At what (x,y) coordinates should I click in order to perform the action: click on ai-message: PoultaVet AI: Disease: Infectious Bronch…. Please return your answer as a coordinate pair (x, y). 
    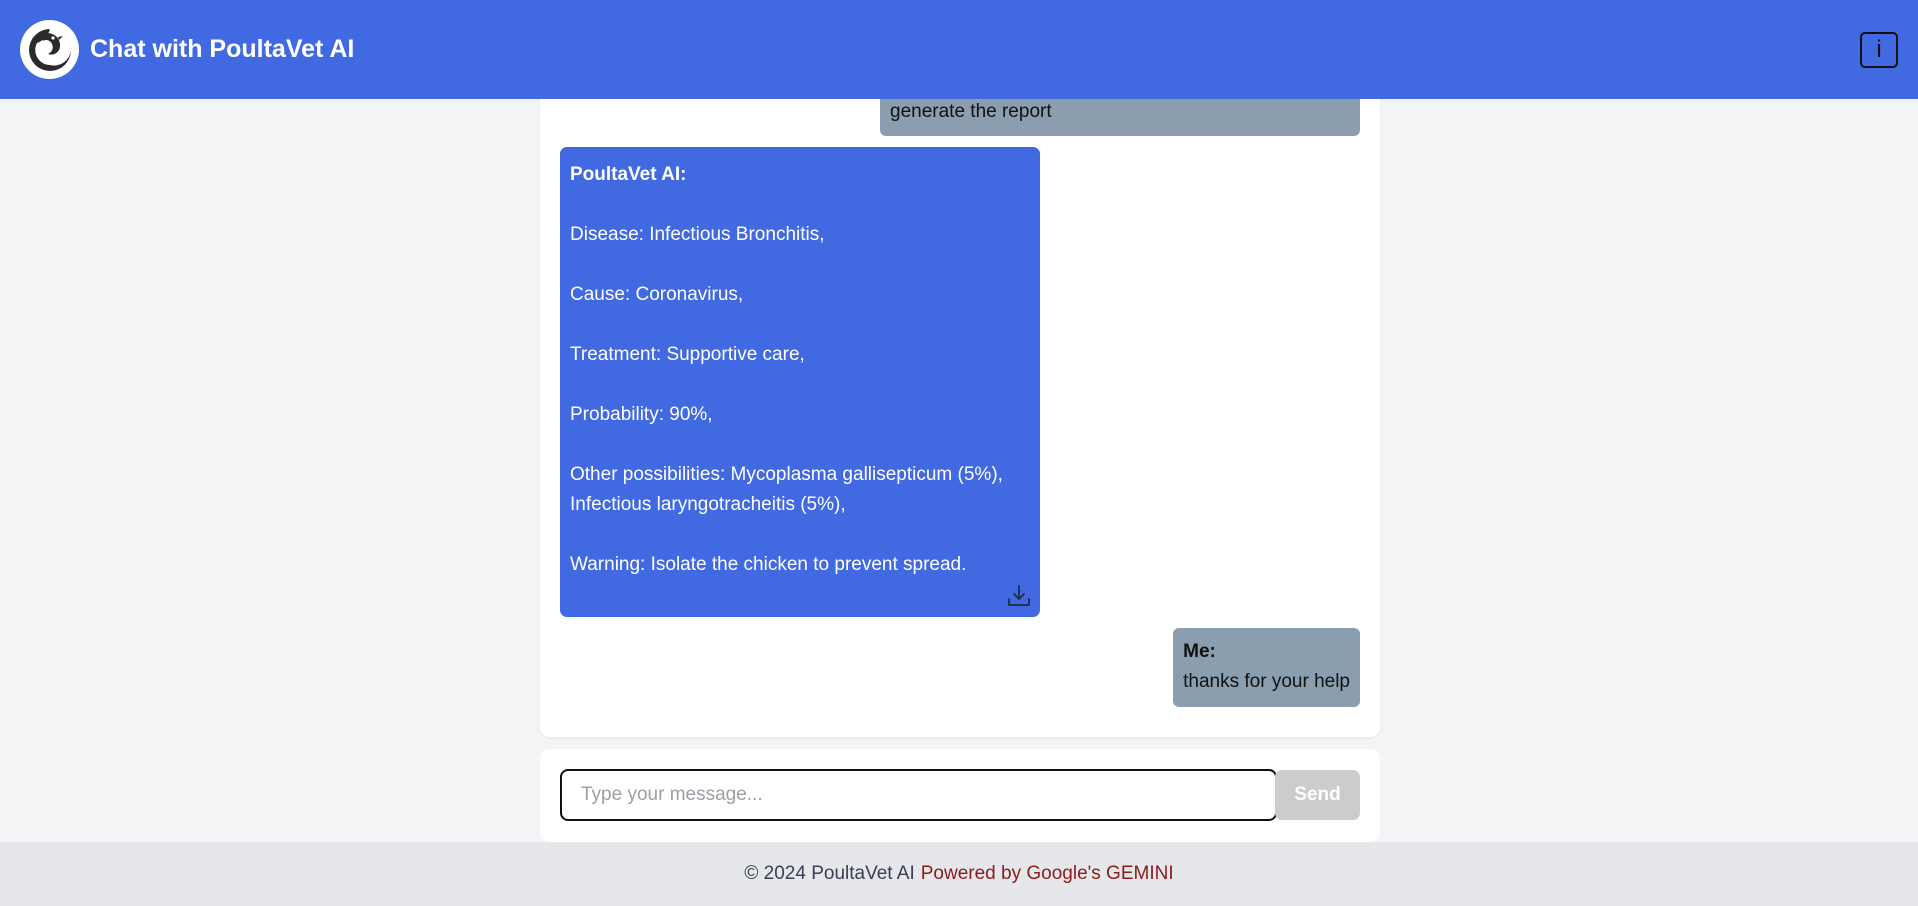
    Looking at the image, I should click on (800, 382).